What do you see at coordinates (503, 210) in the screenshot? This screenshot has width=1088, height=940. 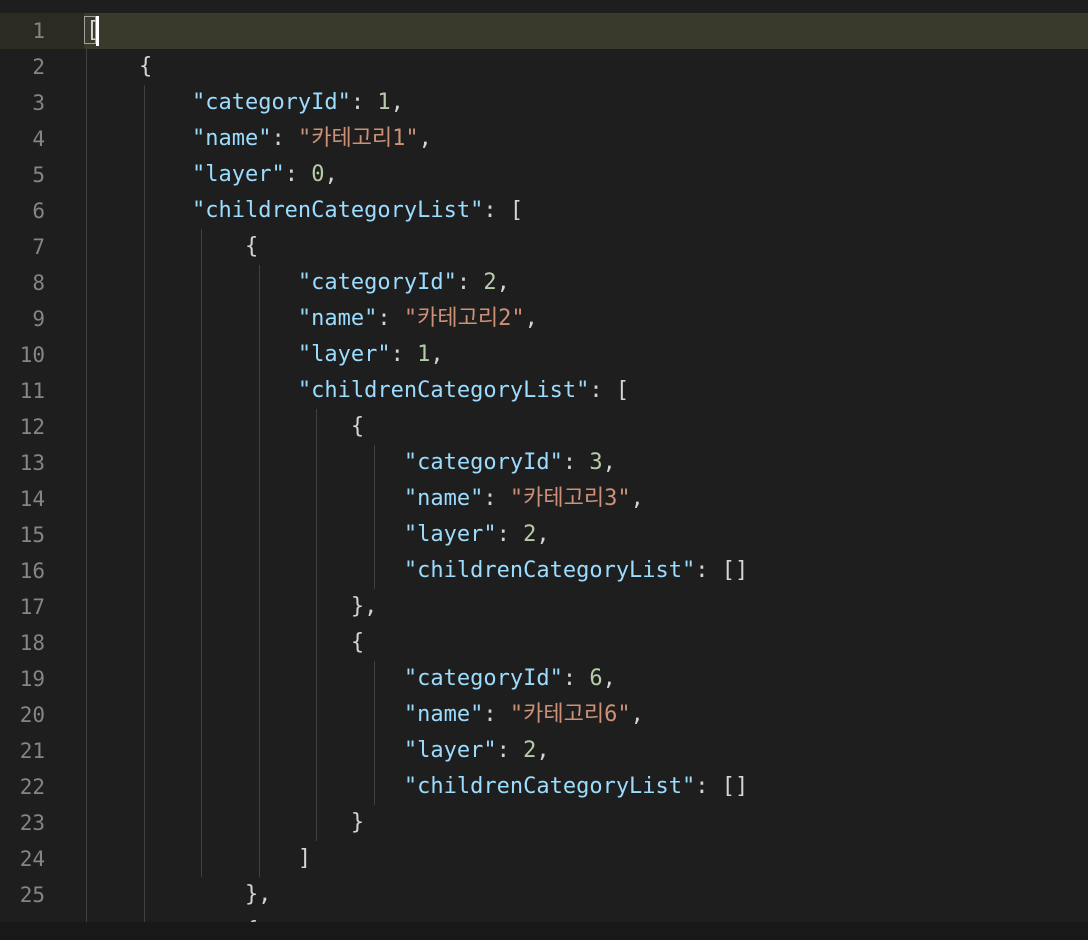 I see `json-punctuation: : [` at bounding box center [503, 210].